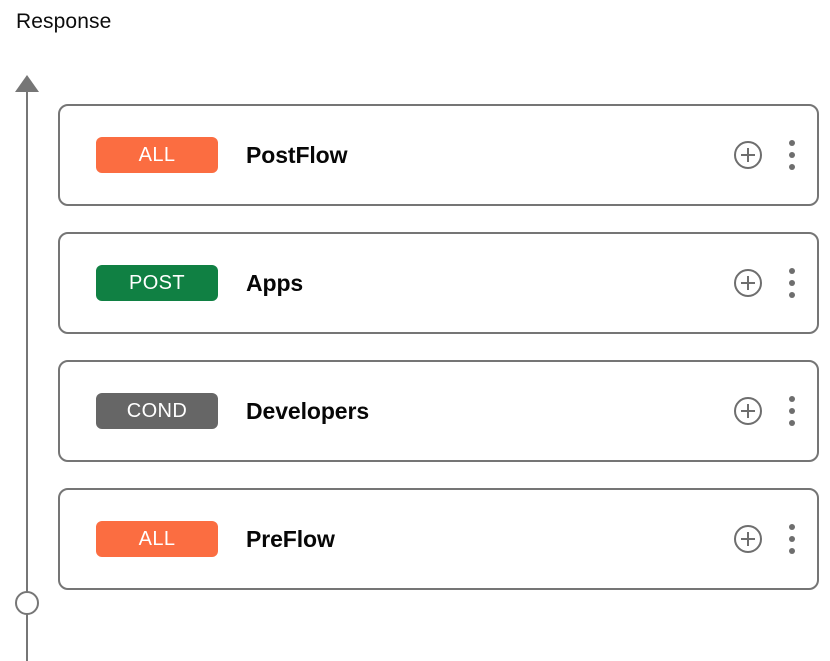  What do you see at coordinates (290, 538) in the screenshot?
I see `flow-step-label: PreFlow` at bounding box center [290, 538].